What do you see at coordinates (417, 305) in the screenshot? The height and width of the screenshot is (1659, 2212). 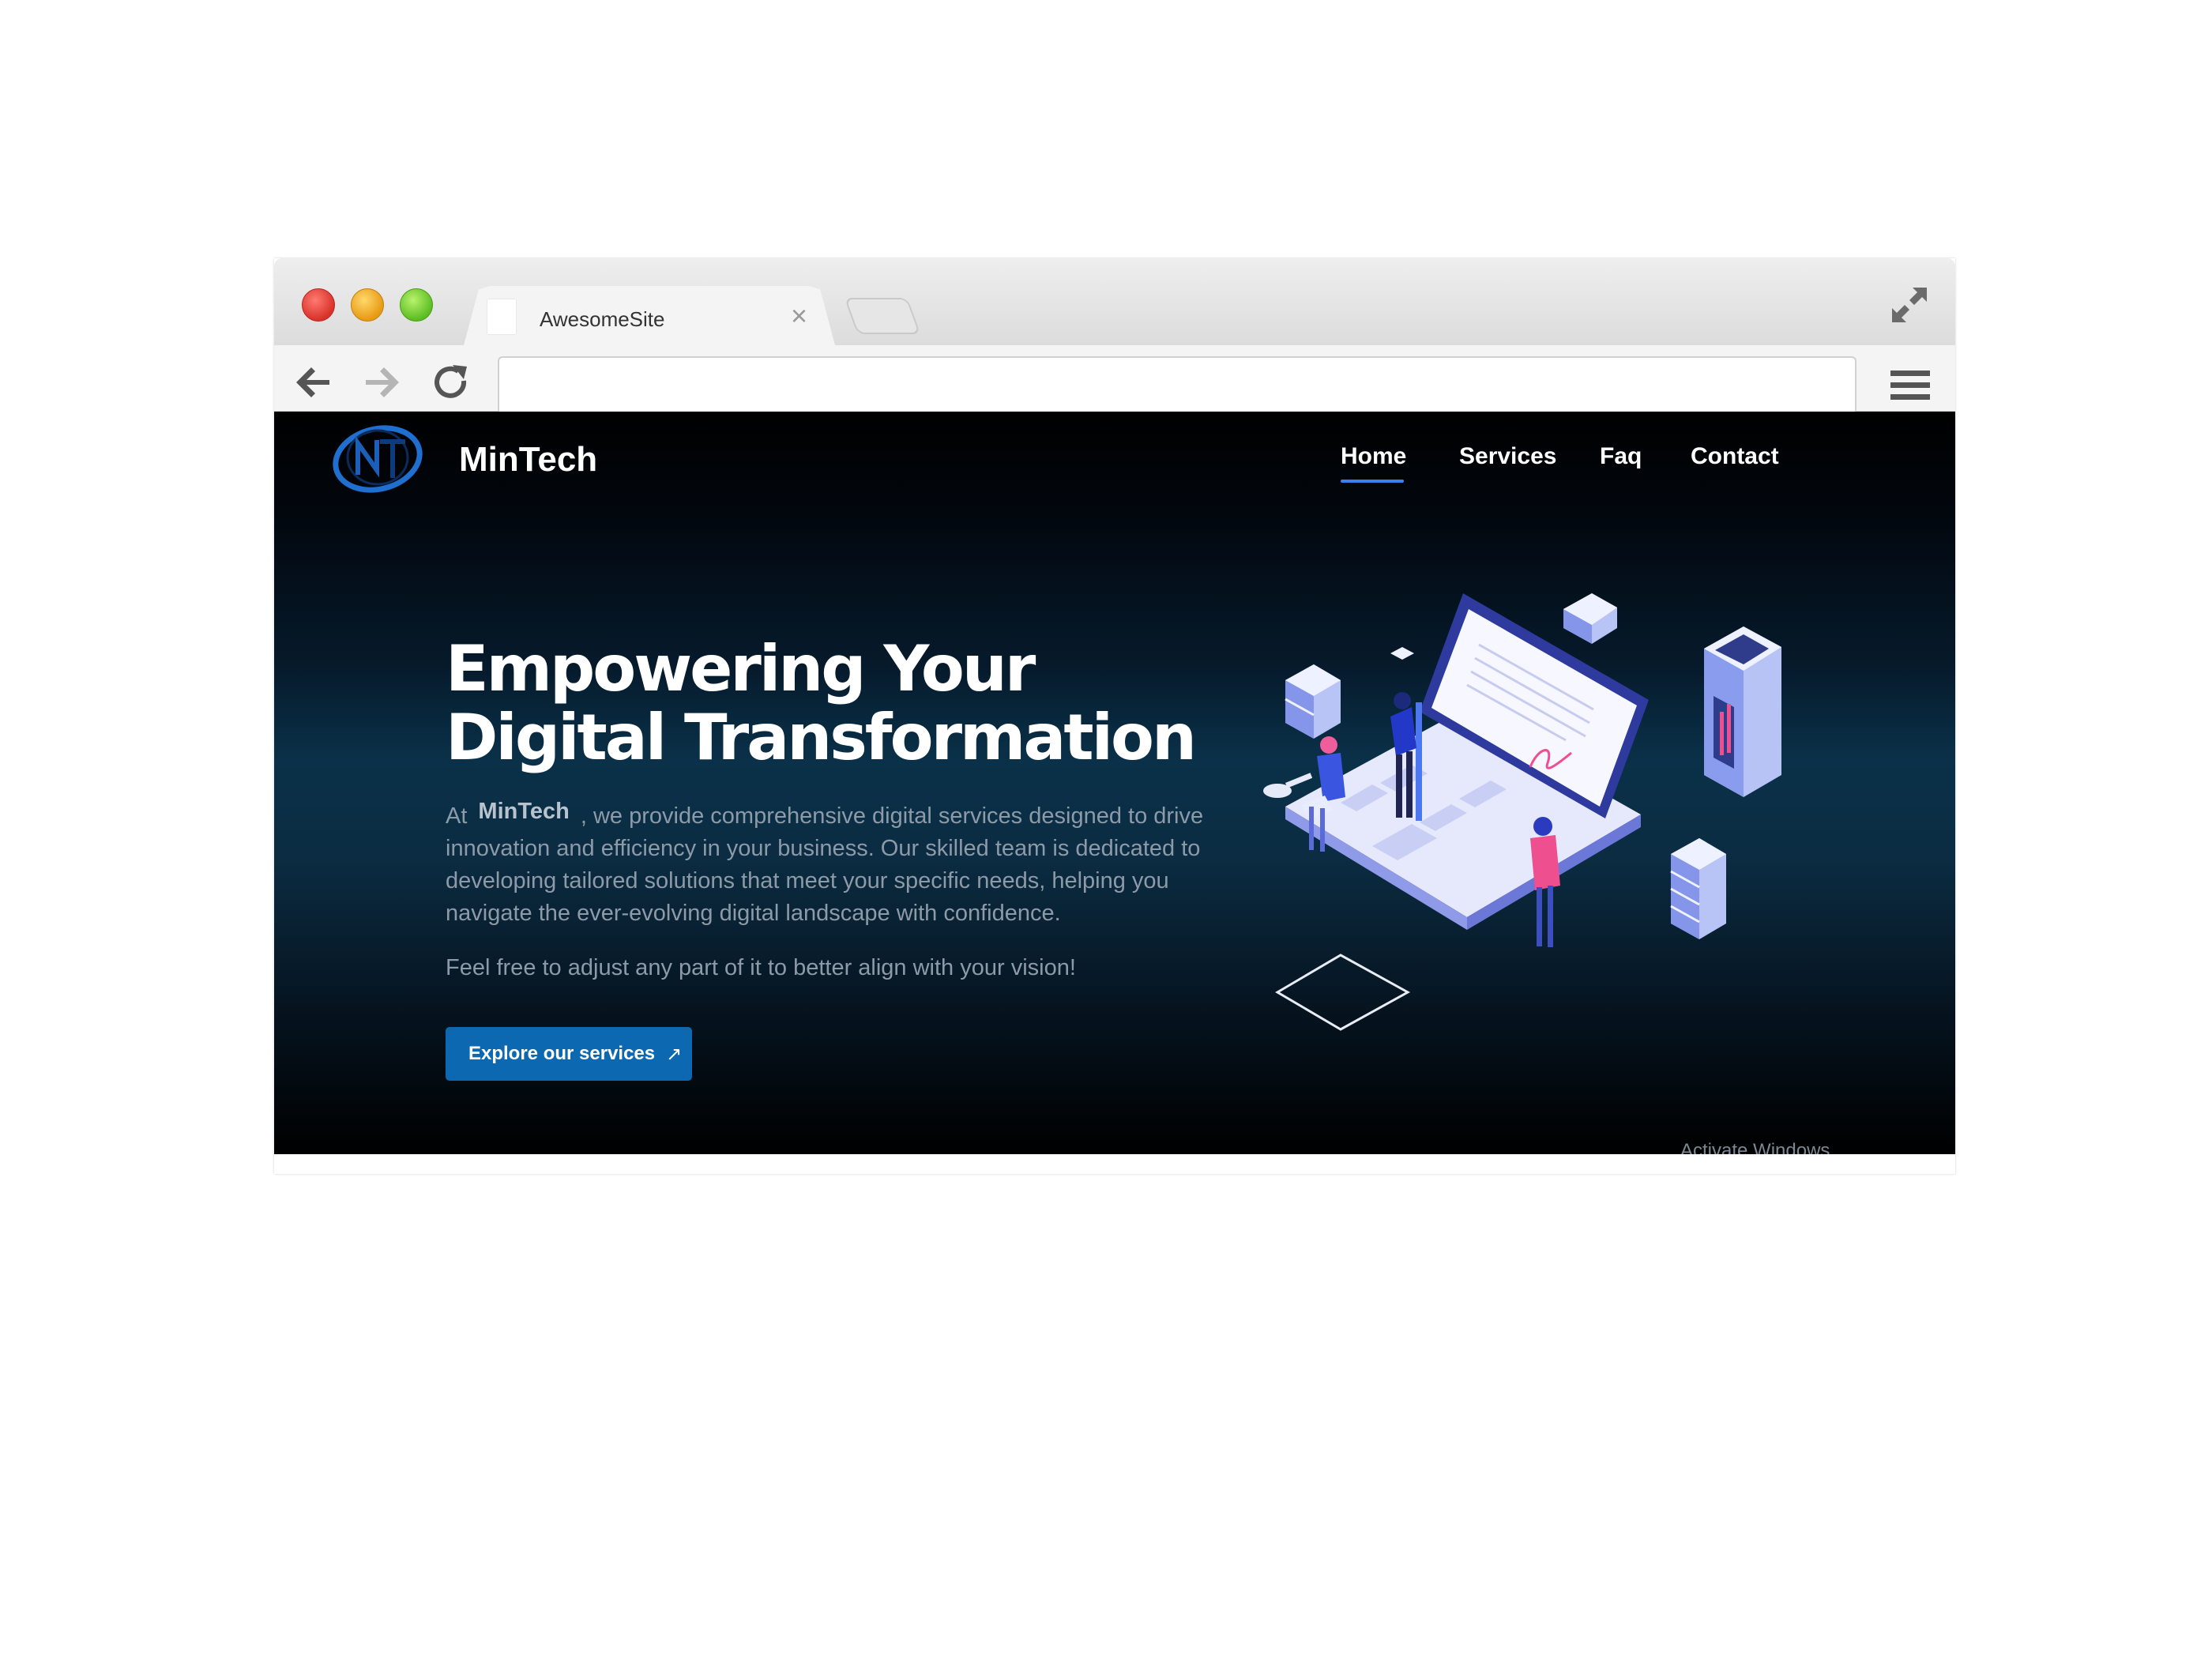 I see `zoom-window-button` at bounding box center [417, 305].